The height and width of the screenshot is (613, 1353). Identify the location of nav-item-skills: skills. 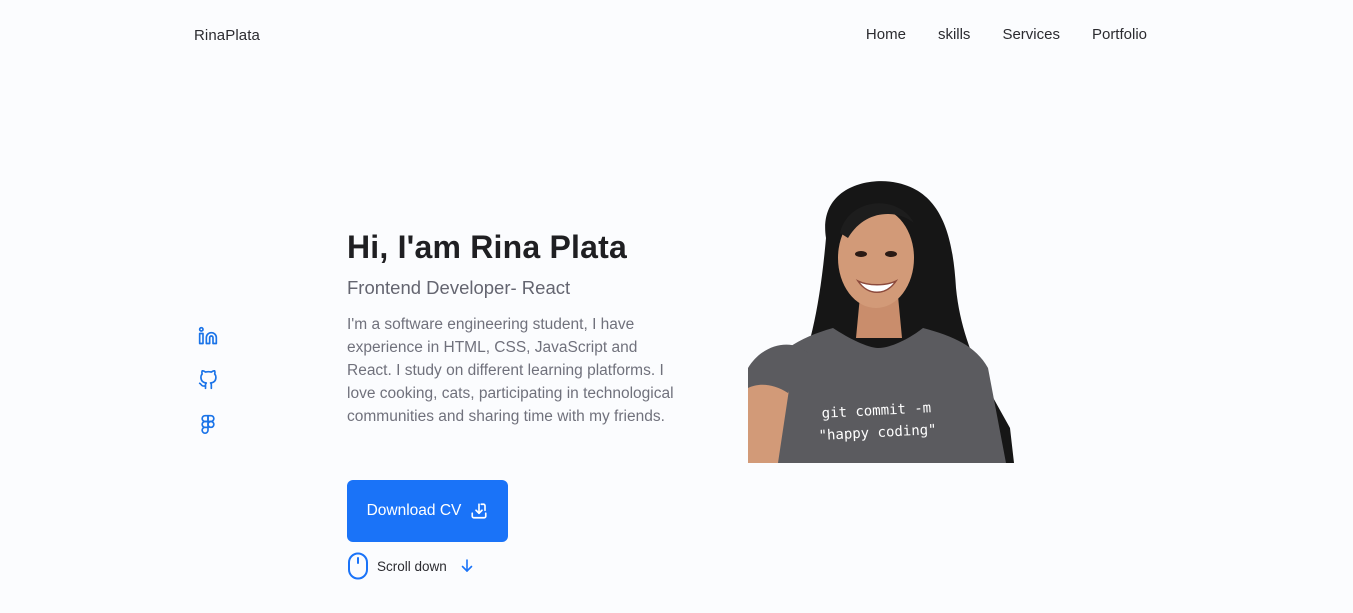
(954, 34).